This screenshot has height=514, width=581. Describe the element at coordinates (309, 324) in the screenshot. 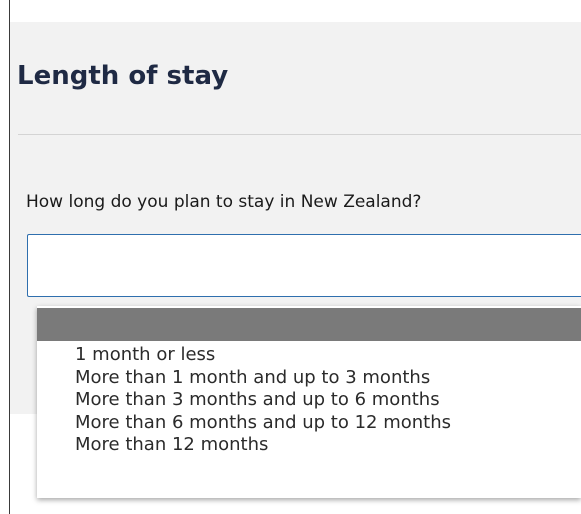

I see `dropdown-option-blank-highlighted` at that location.